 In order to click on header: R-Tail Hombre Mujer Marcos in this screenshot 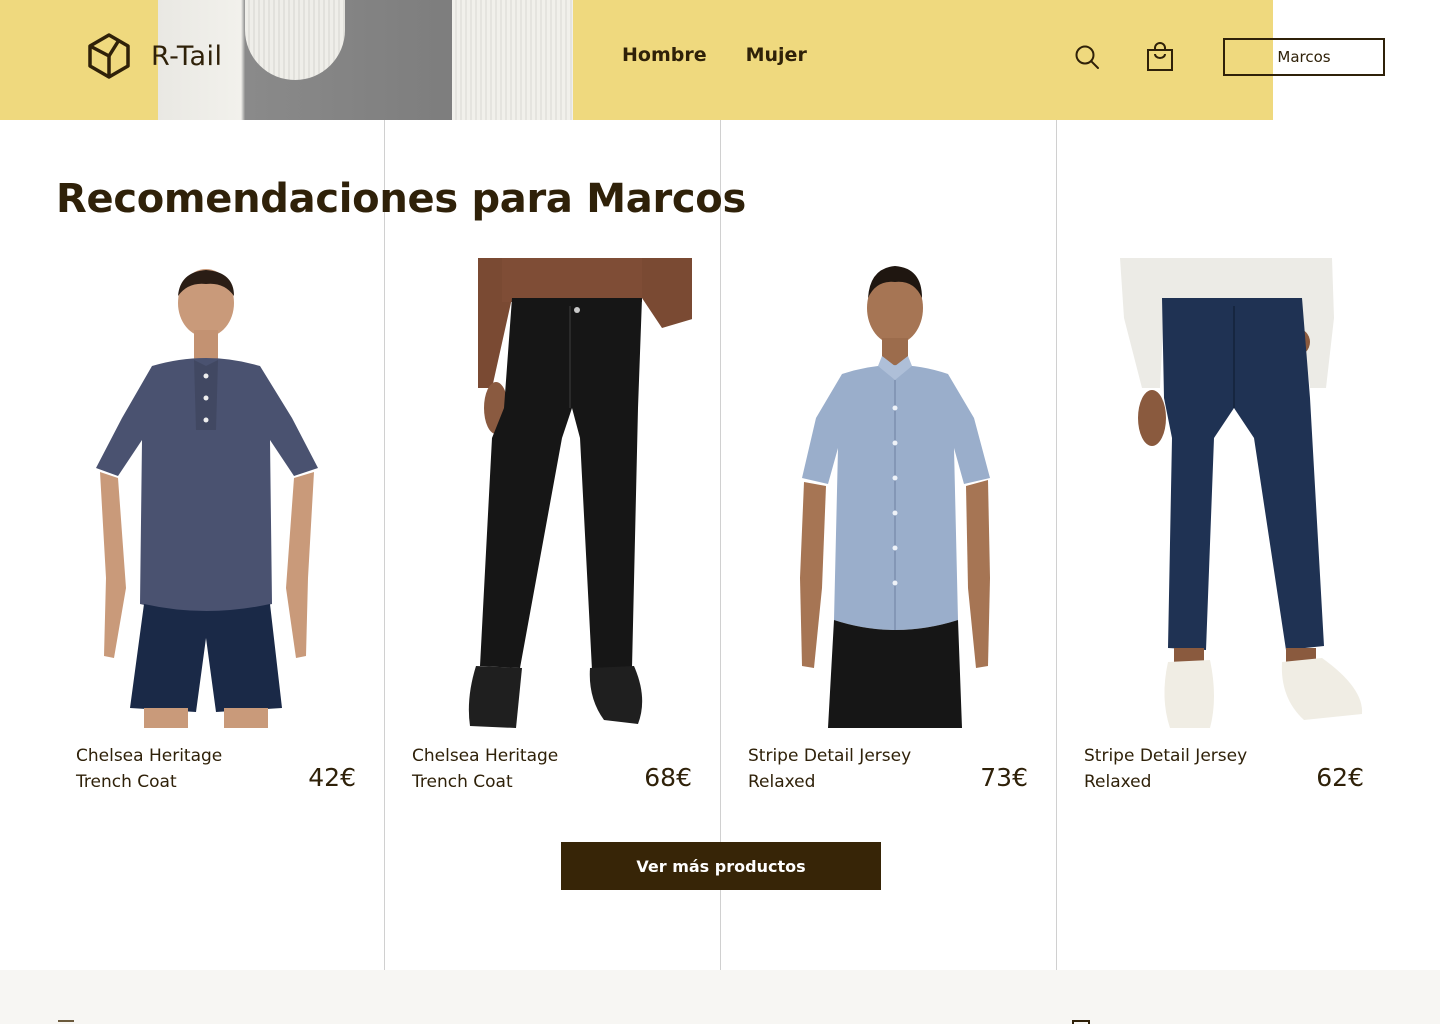, I will do `click(720, 60)`.